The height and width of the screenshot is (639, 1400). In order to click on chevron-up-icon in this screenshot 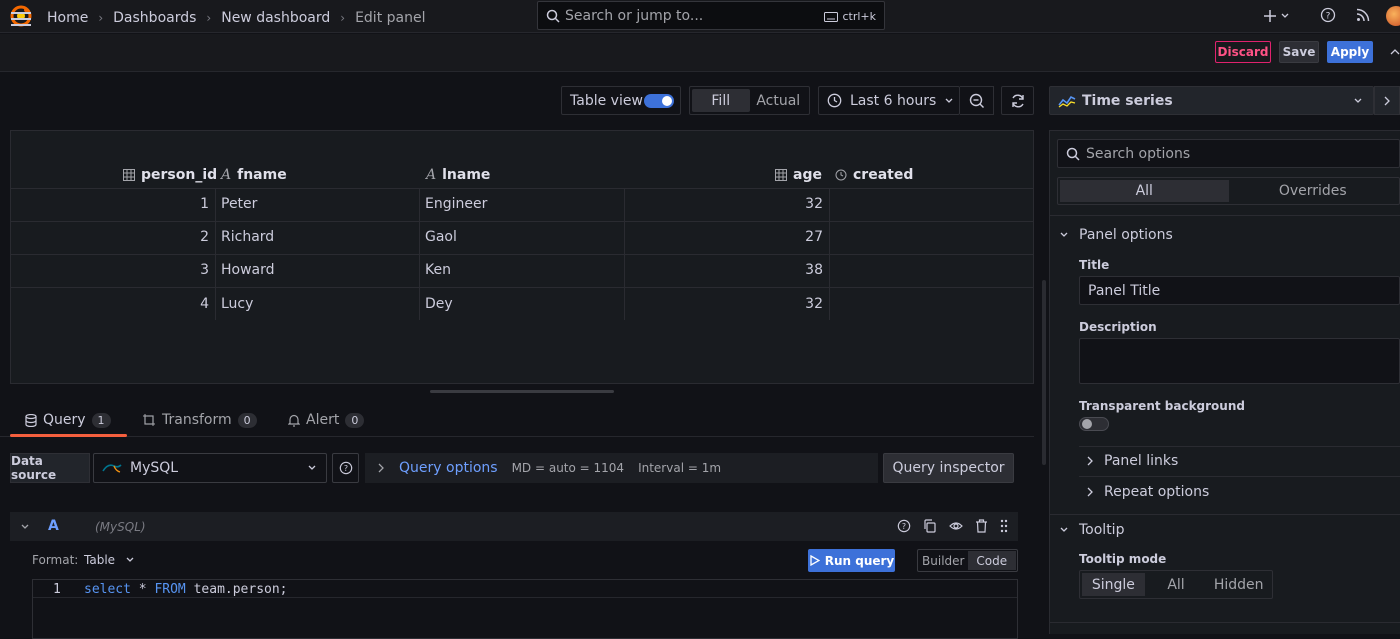, I will do `click(1395, 52)`.